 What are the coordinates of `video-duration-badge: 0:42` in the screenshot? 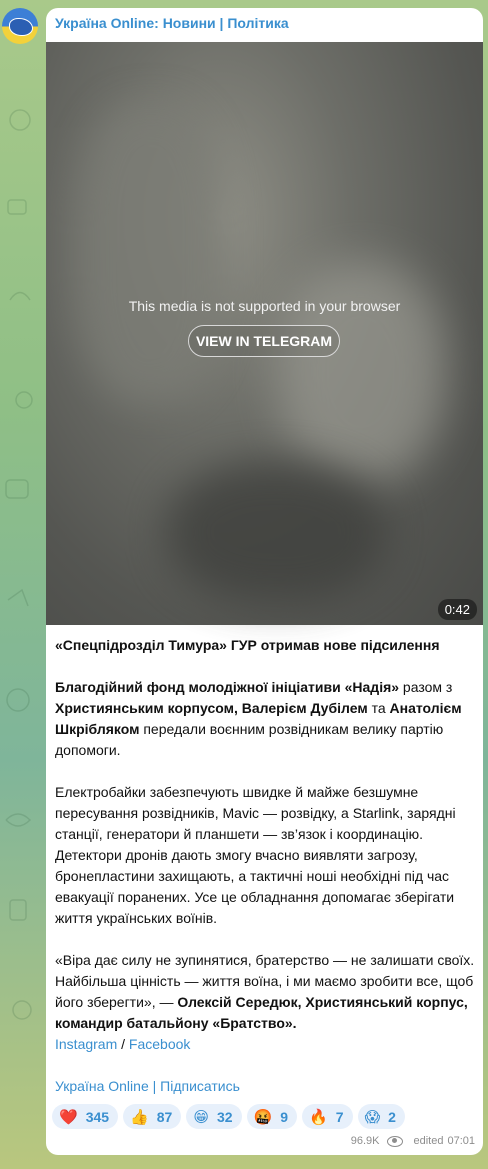 It's located at (457, 609).